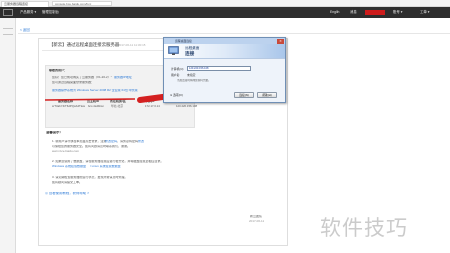 The width and height of the screenshot is (450, 253). What do you see at coordinates (8, 12) in the screenshot?
I see `logo-icon` at bounding box center [8, 12].